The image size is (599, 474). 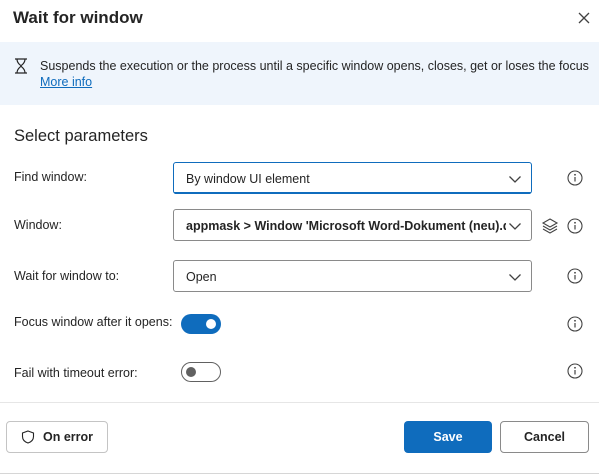 What do you see at coordinates (201, 372) in the screenshot?
I see `fail-timeout-toggle` at bounding box center [201, 372].